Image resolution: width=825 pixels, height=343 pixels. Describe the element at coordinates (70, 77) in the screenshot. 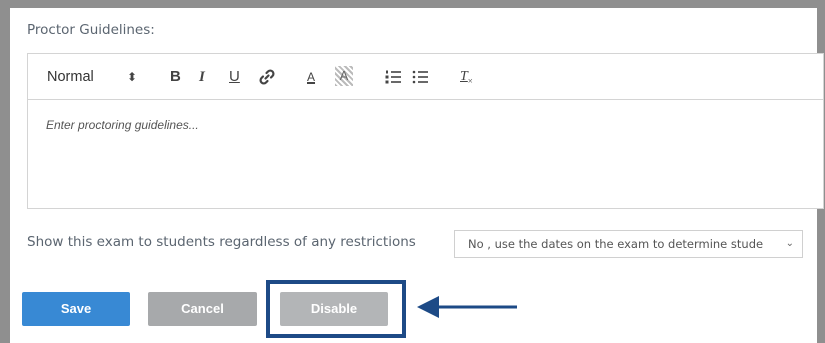

I see `format-select: Normal` at that location.